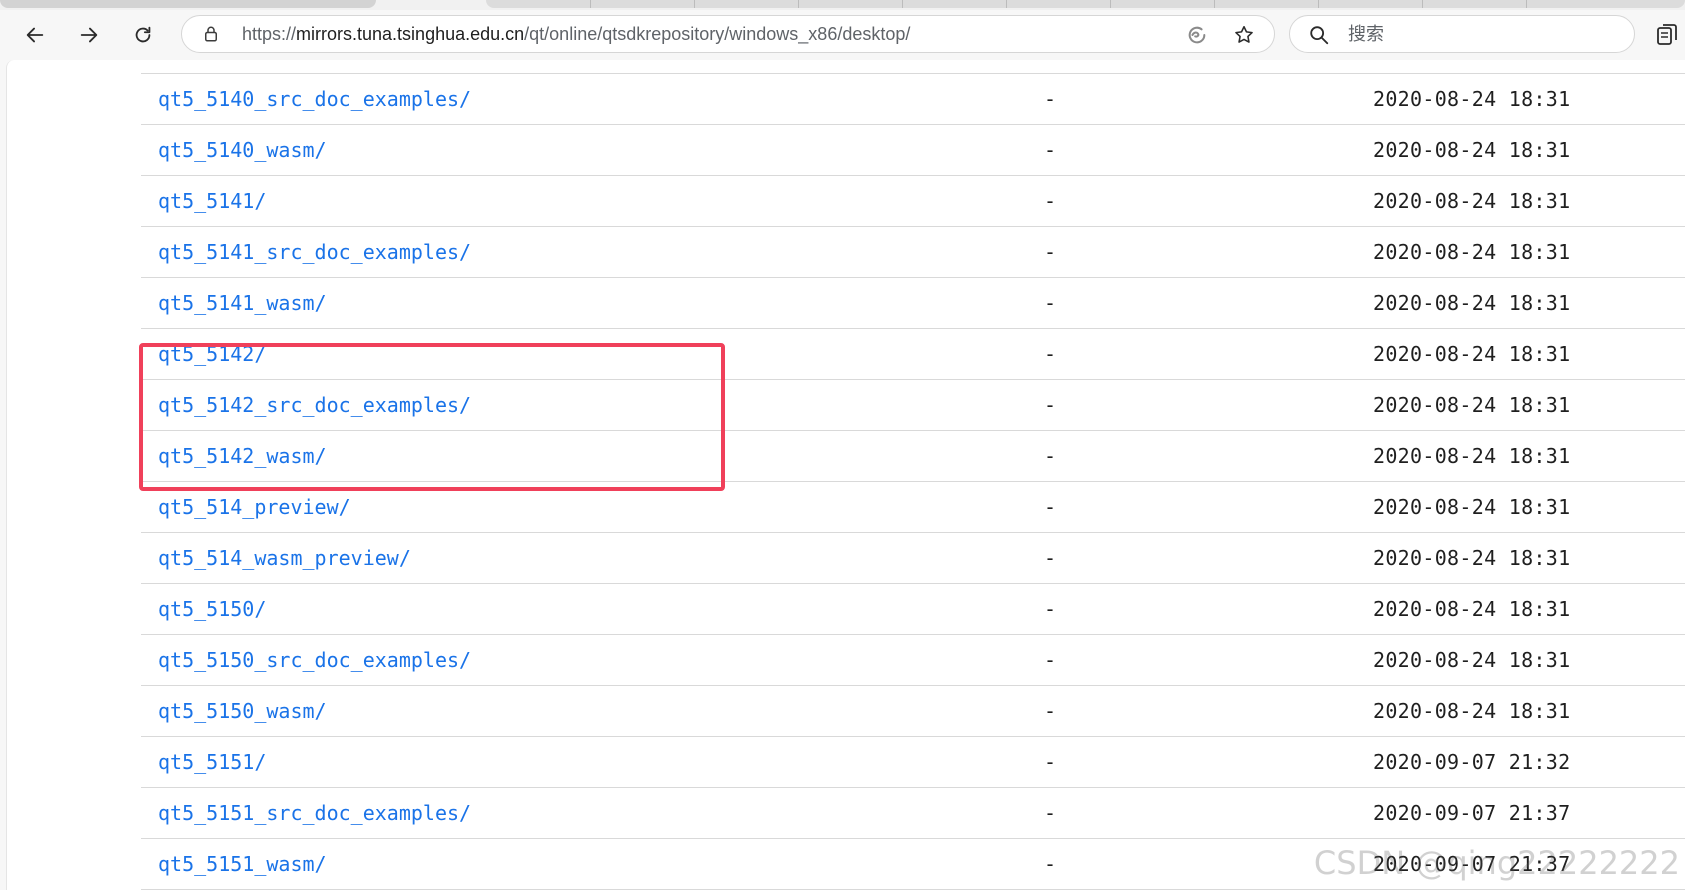 The height and width of the screenshot is (890, 1685). I want to click on name-cell: qt5_5142/, so click(212, 354).